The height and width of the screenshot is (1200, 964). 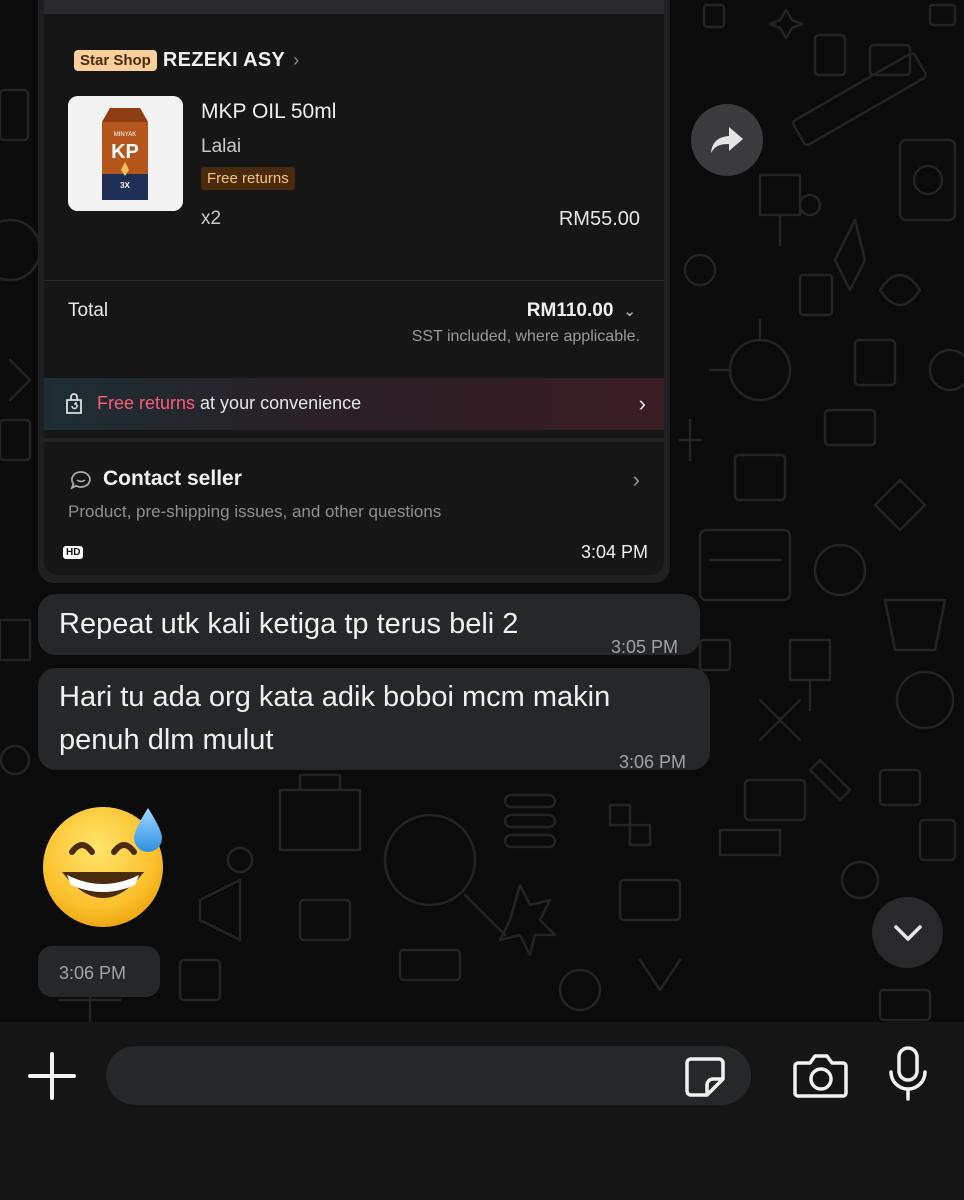 What do you see at coordinates (52, 1076) in the screenshot?
I see `plus-icon` at bounding box center [52, 1076].